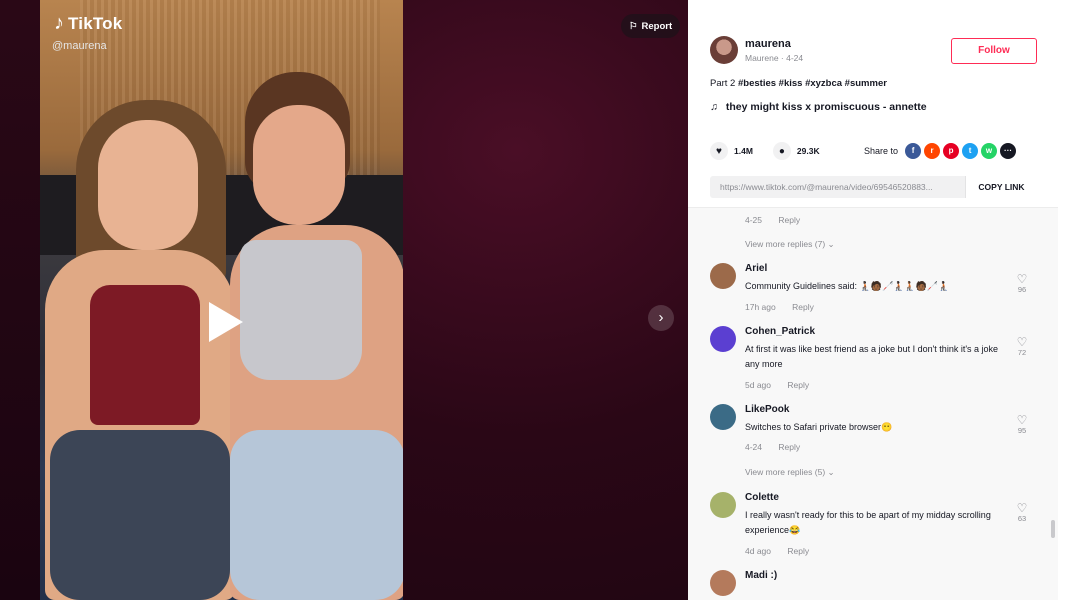 This screenshot has height=600, width=1074. I want to click on tiktok-logo: ♪ TikTok, so click(88, 23).